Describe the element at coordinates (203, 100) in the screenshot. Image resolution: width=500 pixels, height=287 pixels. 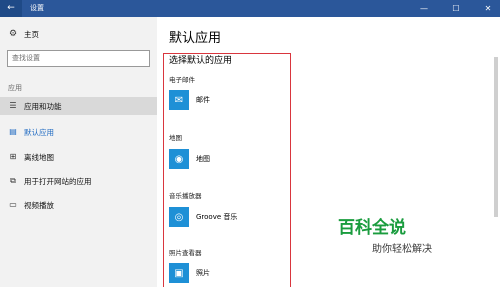
I see `app-name: 邮件` at that location.